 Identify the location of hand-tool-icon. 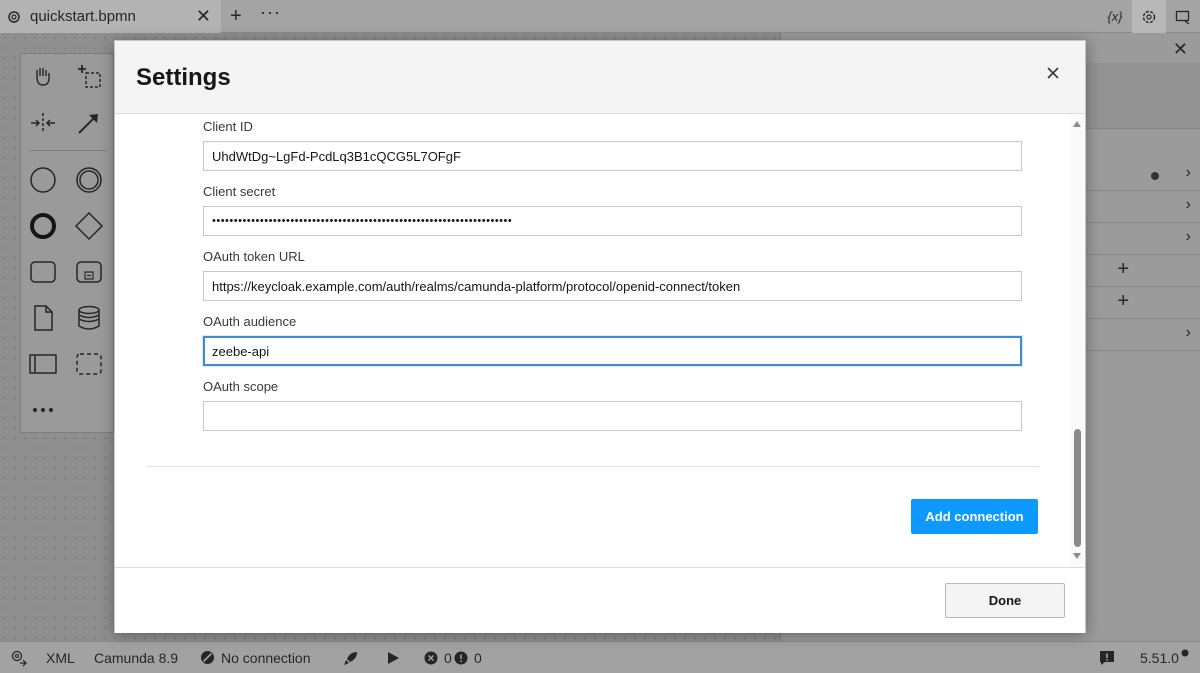
(43, 76).